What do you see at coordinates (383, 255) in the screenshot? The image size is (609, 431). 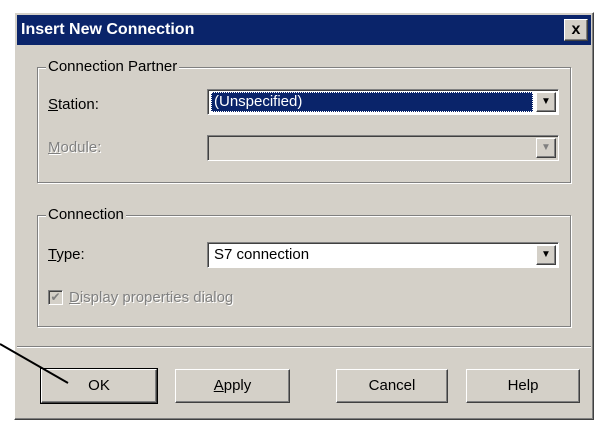 I see `type-combobox: S7 connection ▼` at bounding box center [383, 255].